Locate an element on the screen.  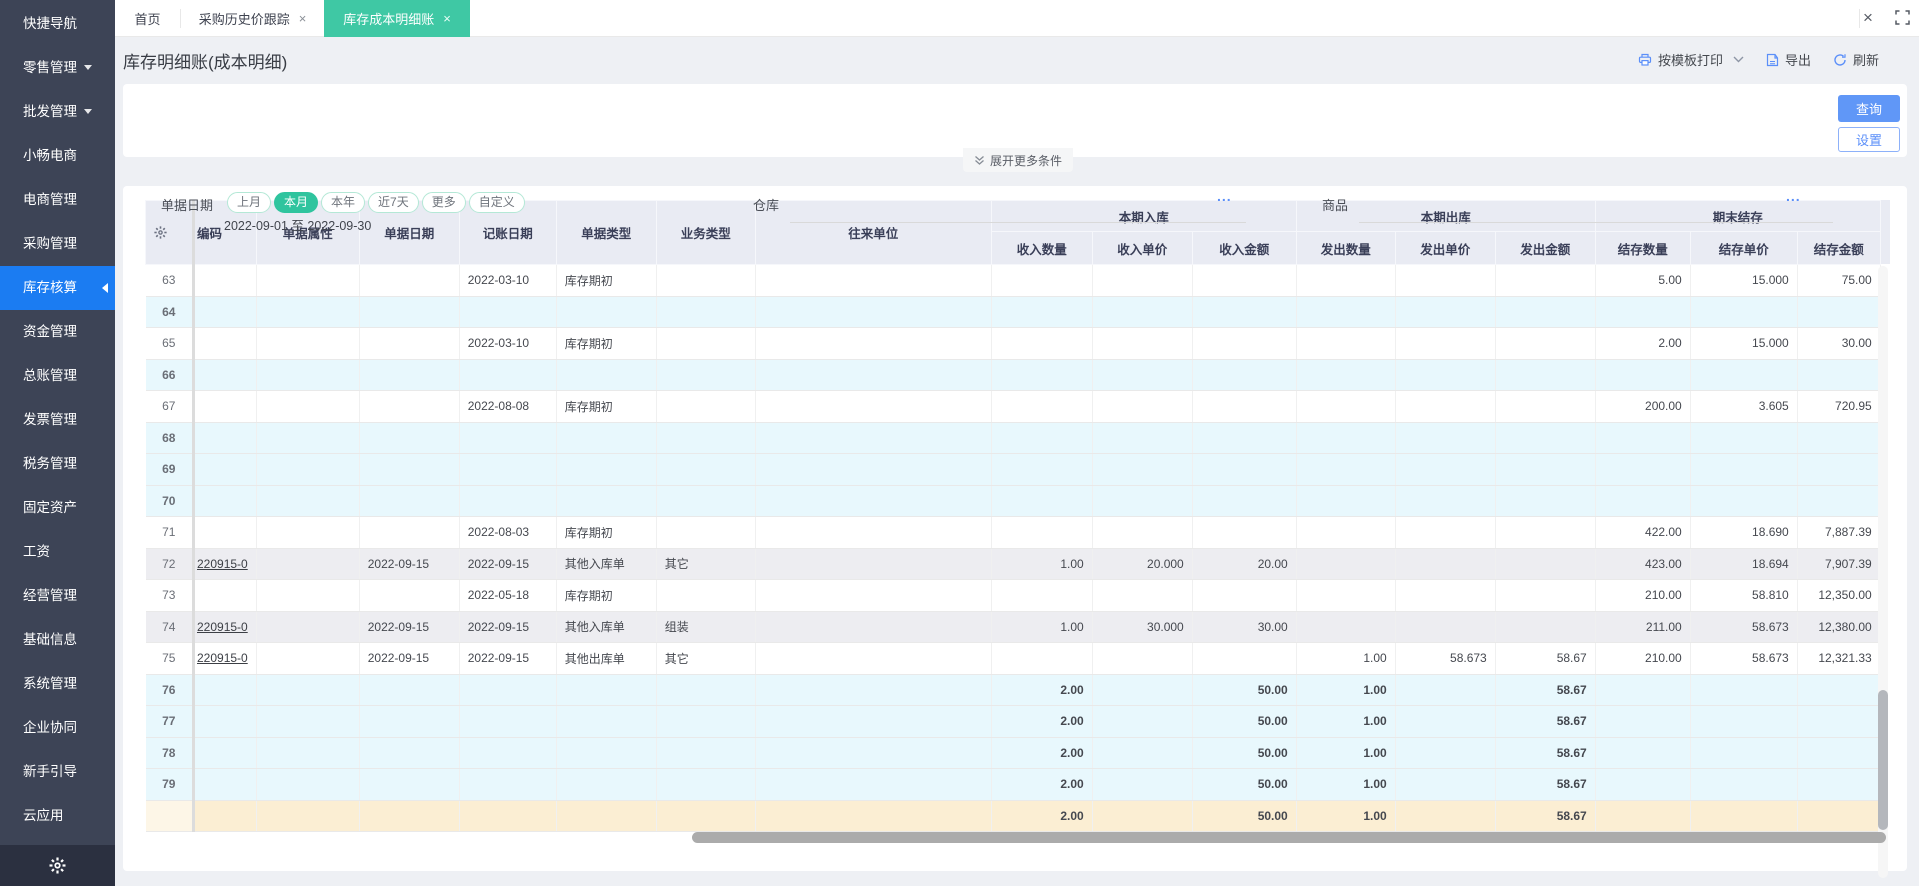
table-cell: 58.673 is located at coordinates (1445, 658).